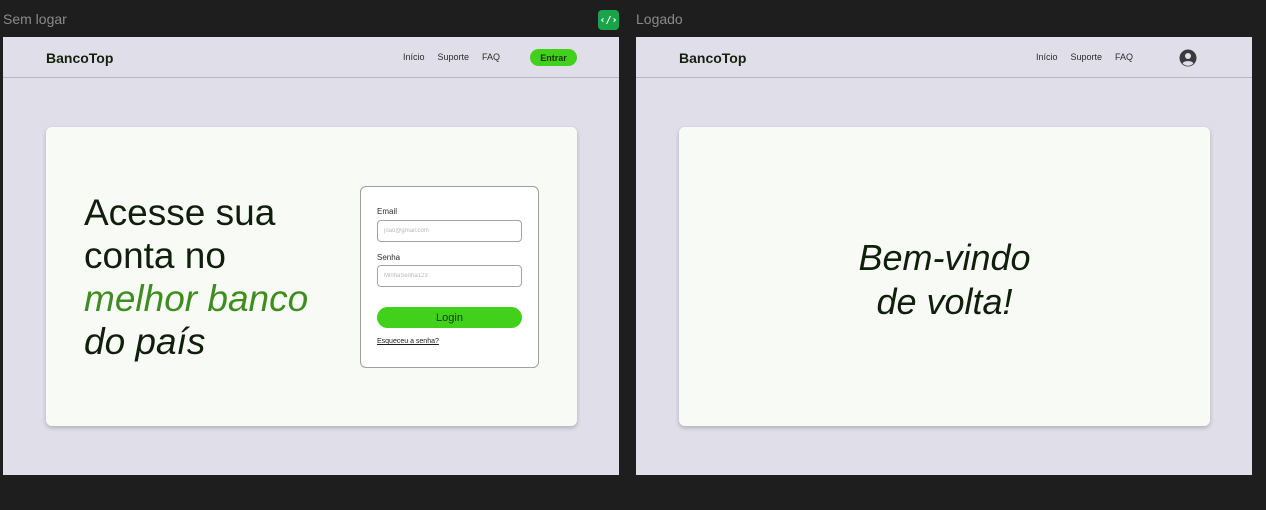 The image size is (1266, 510). What do you see at coordinates (944, 301) in the screenshot?
I see `welcome-line-2: de volta!` at bounding box center [944, 301].